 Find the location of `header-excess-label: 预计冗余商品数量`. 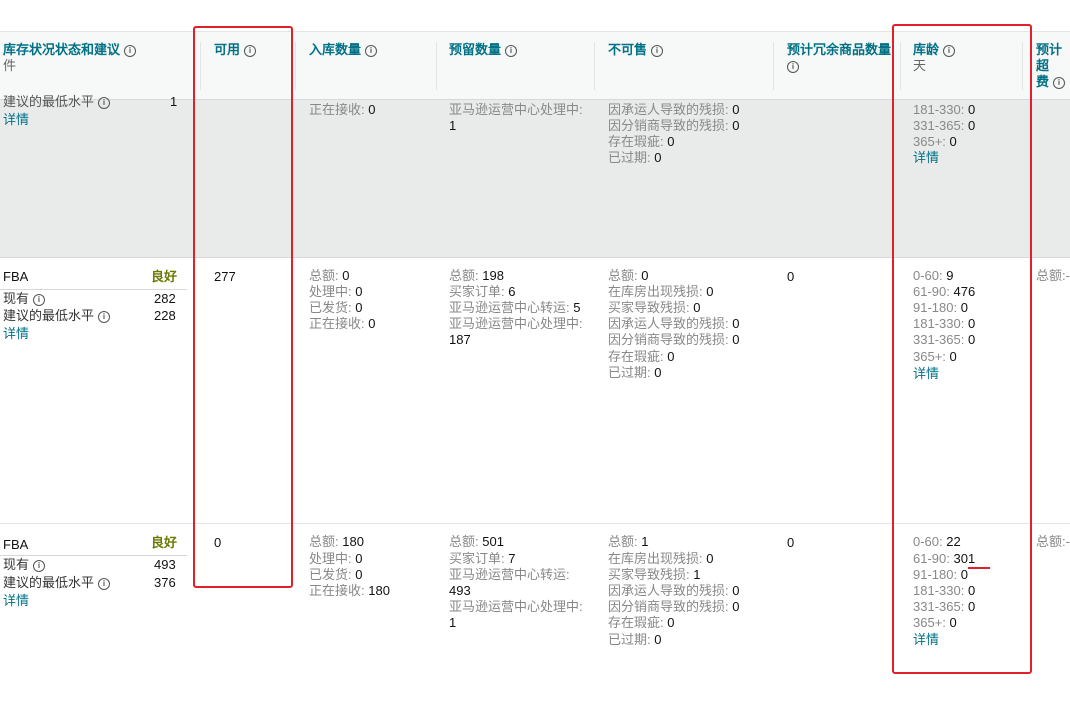

header-excess-label: 预计冗余商品数量 is located at coordinates (839, 49).